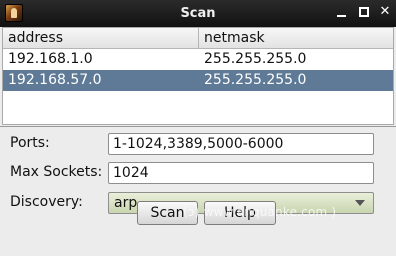  What do you see at coordinates (126, 203) in the screenshot?
I see `discovery-value: arp` at bounding box center [126, 203].